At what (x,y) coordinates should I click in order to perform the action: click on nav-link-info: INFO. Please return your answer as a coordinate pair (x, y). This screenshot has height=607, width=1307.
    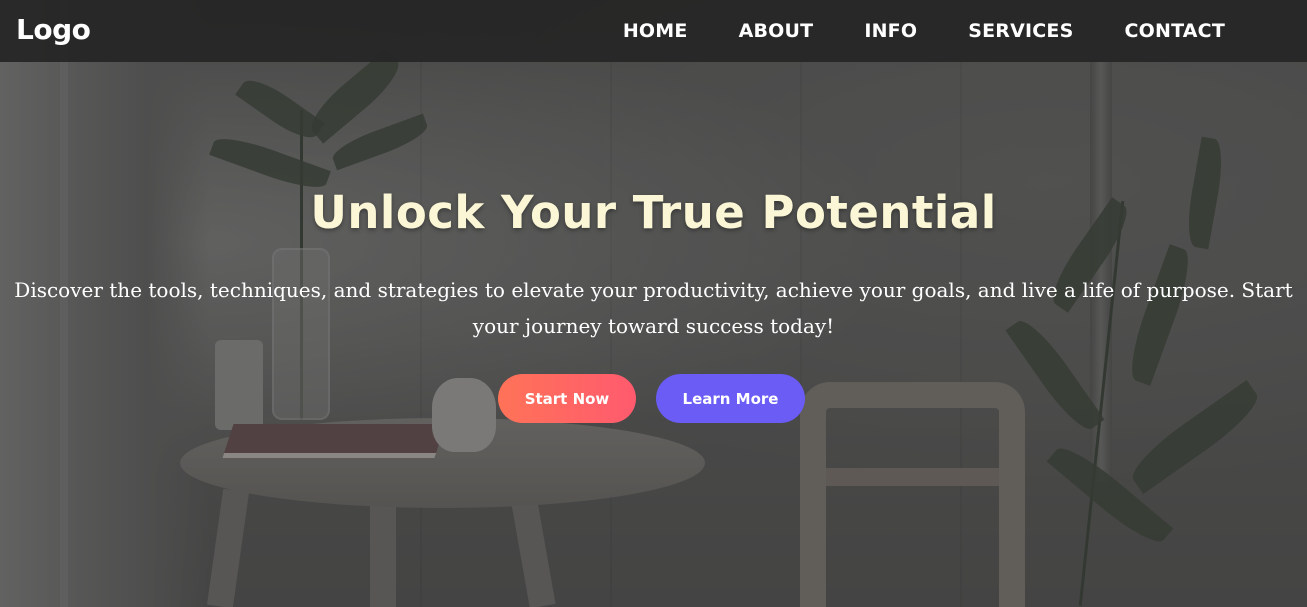
    Looking at the image, I should click on (890, 31).